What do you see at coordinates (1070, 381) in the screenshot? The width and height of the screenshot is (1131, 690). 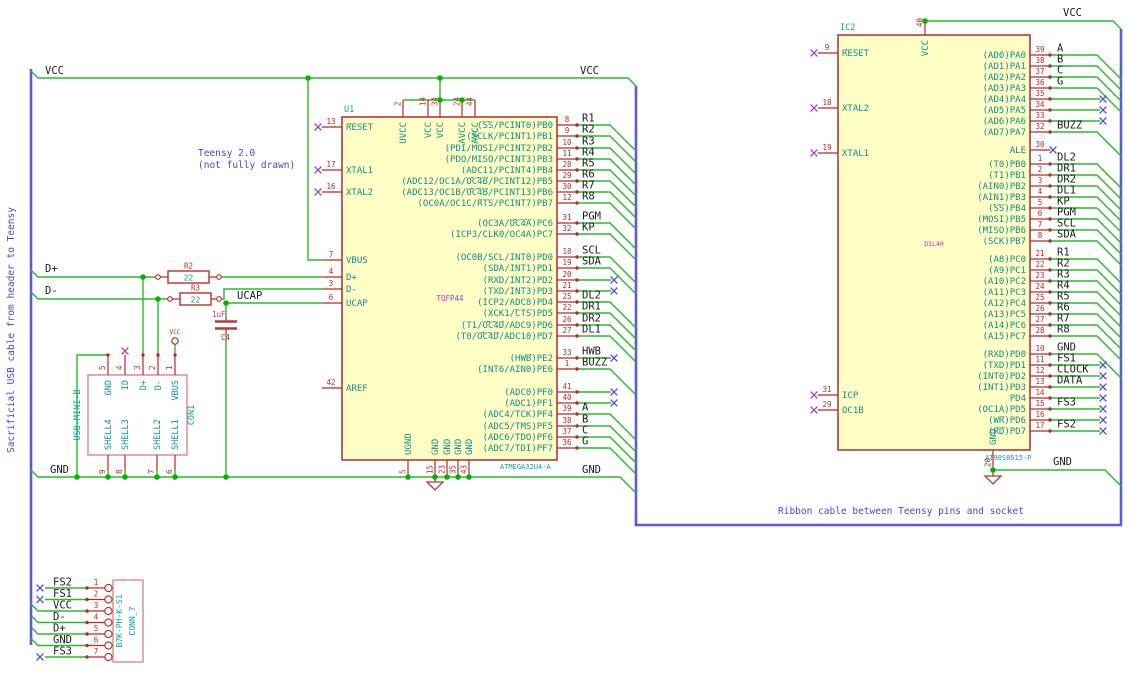 I see `net-label: DATA` at bounding box center [1070, 381].